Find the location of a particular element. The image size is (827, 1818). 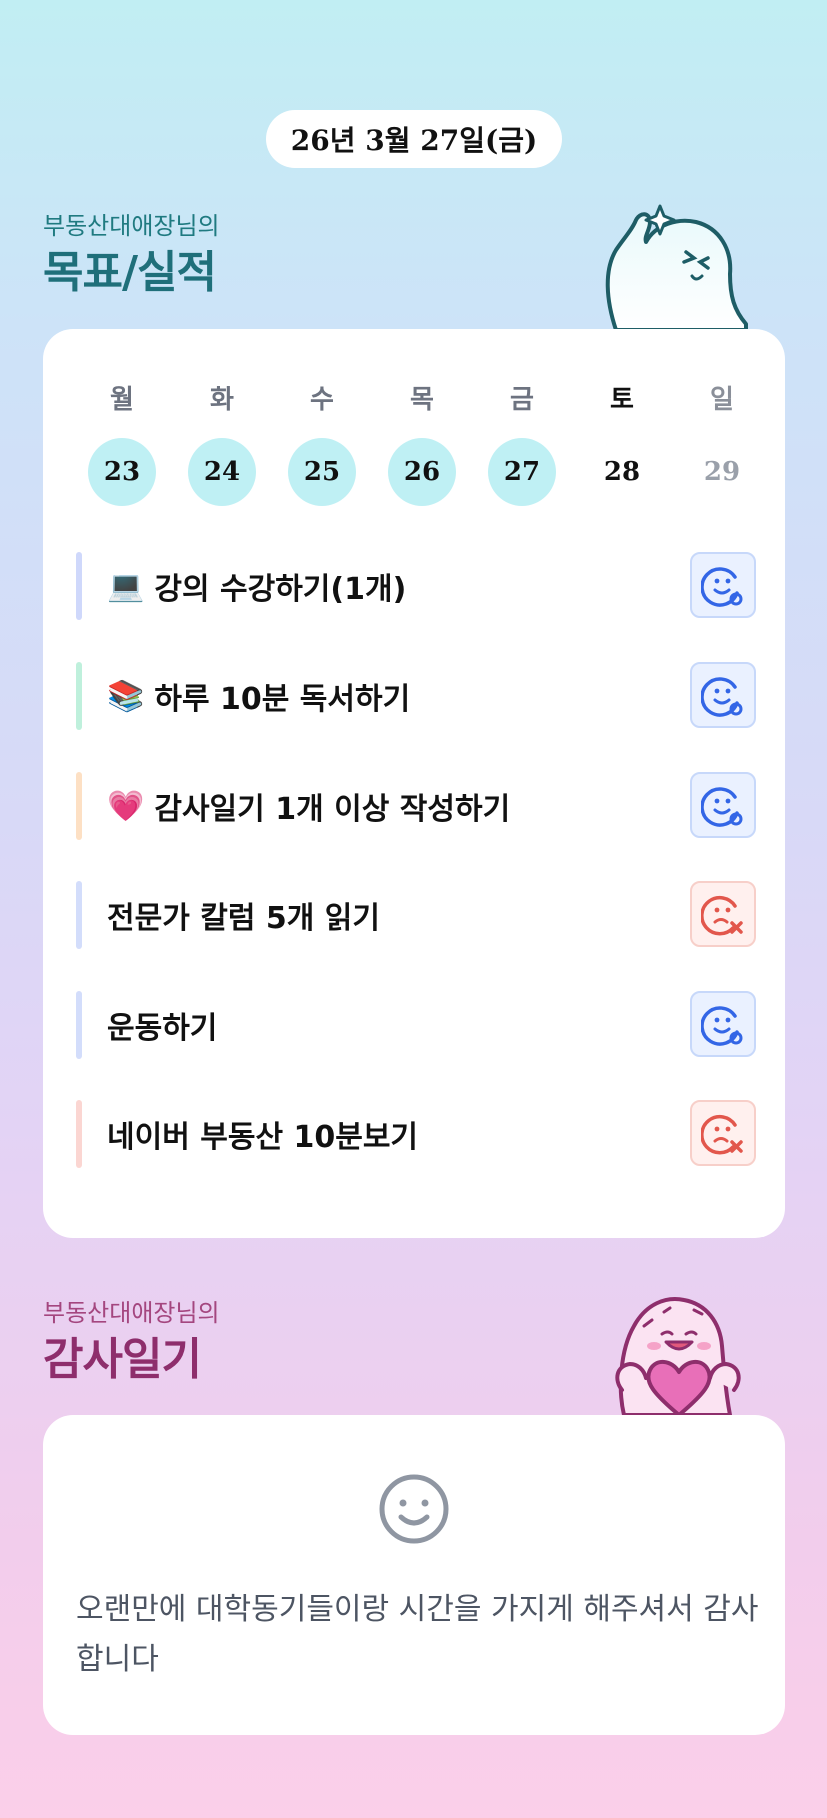

goal-row: 💗 감사일기 1개 이상 작성하기 is located at coordinates (416, 806).